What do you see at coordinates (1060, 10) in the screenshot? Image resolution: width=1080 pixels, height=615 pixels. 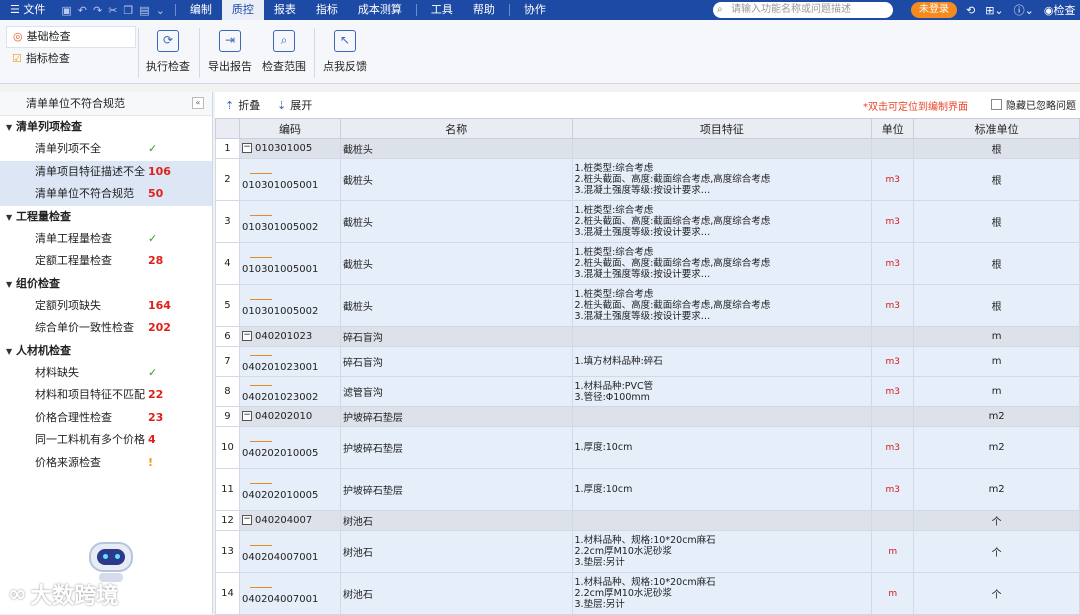 I see `check-button: ◉检查` at bounding box center [1060, 10].